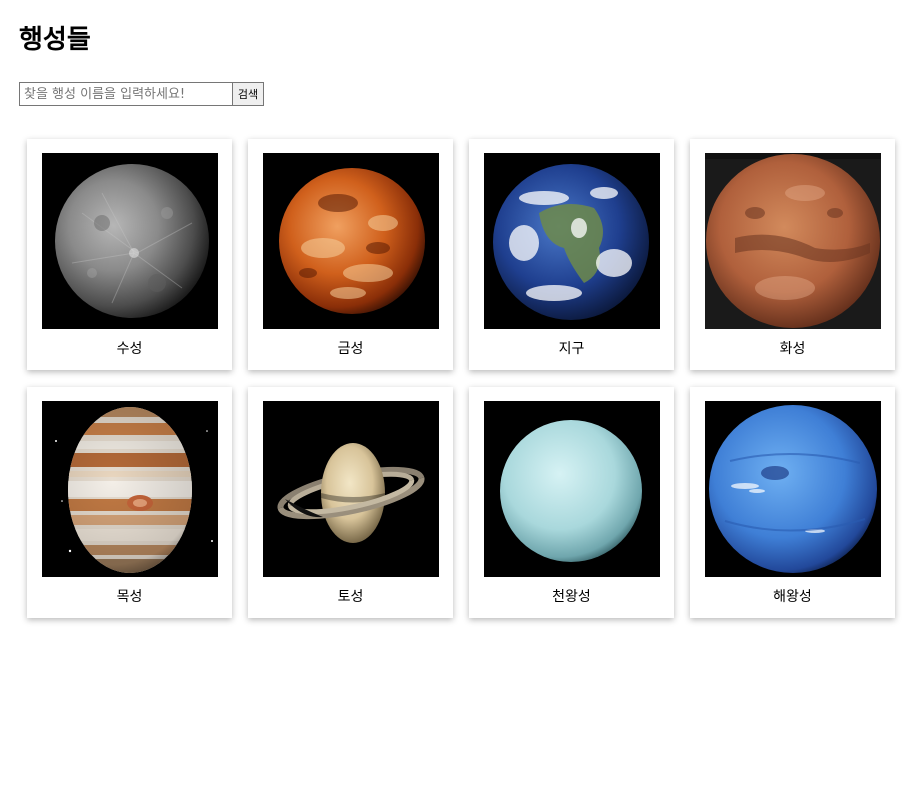 This screenshot has height=791, width=921. I want to click on search-button: 검색, so click(248, 94).